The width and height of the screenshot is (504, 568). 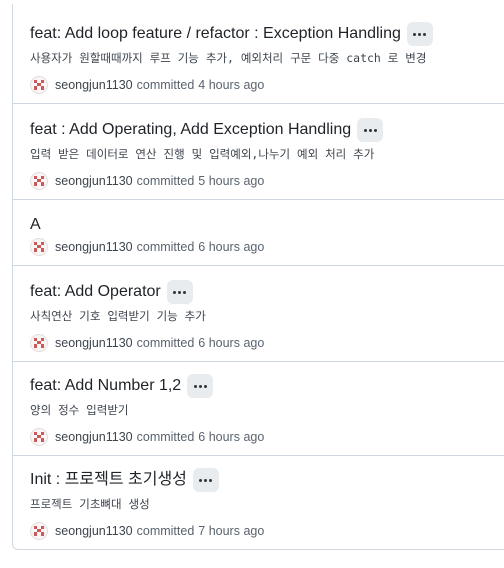 I want to click on commit-description: 프로젝트 기초뼈대 생성, so click(x=90, y=504).